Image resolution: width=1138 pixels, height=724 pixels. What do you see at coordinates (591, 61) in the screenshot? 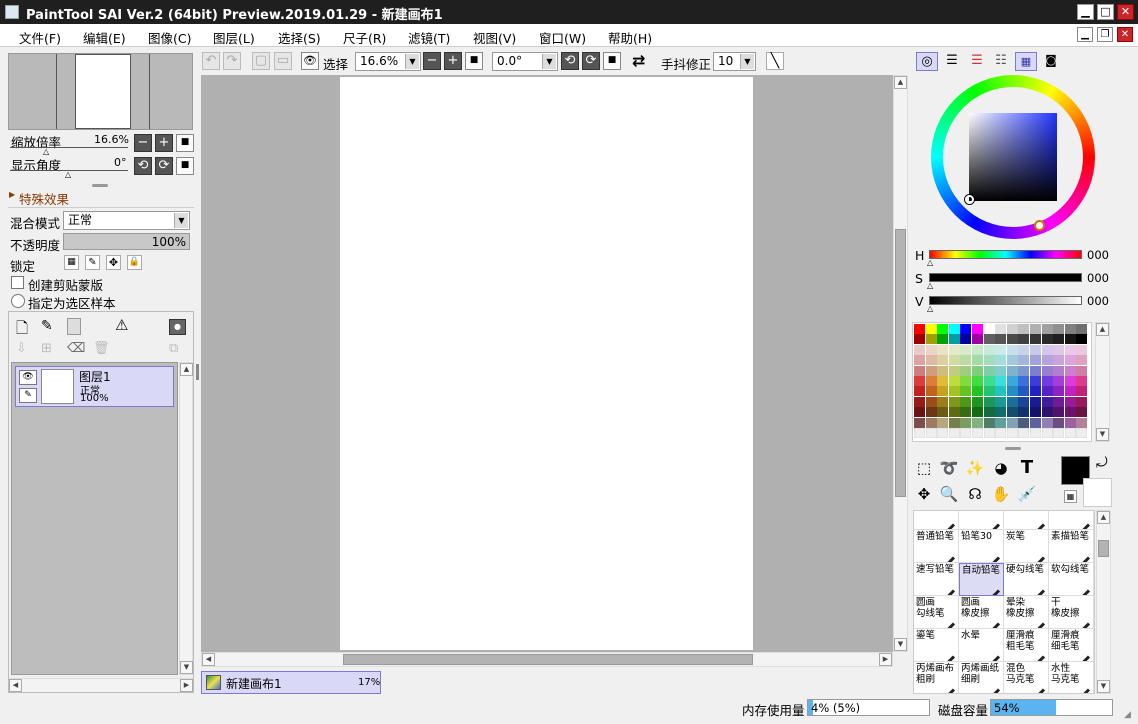
I see `rotate-right-button: ⟳` at bounding box center [591, 61].